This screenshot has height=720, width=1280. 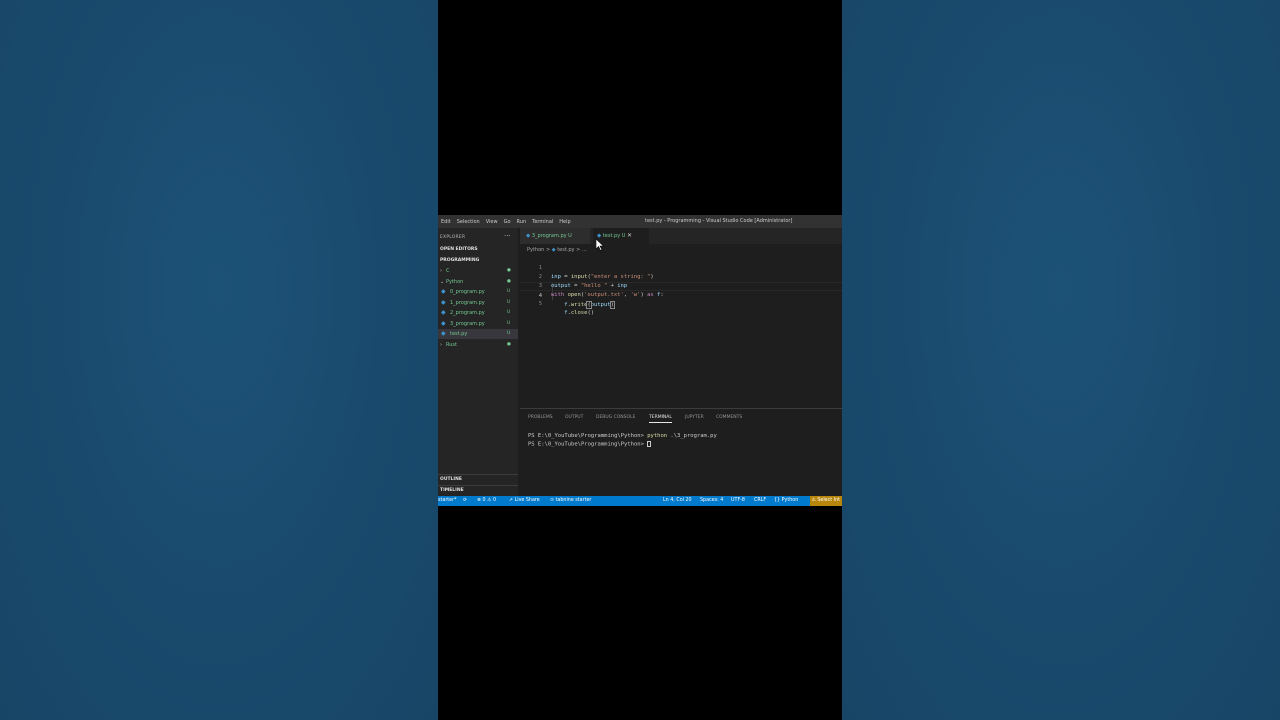 I want to click on tree-label: 0_program.py, so click(x=467, y=292).